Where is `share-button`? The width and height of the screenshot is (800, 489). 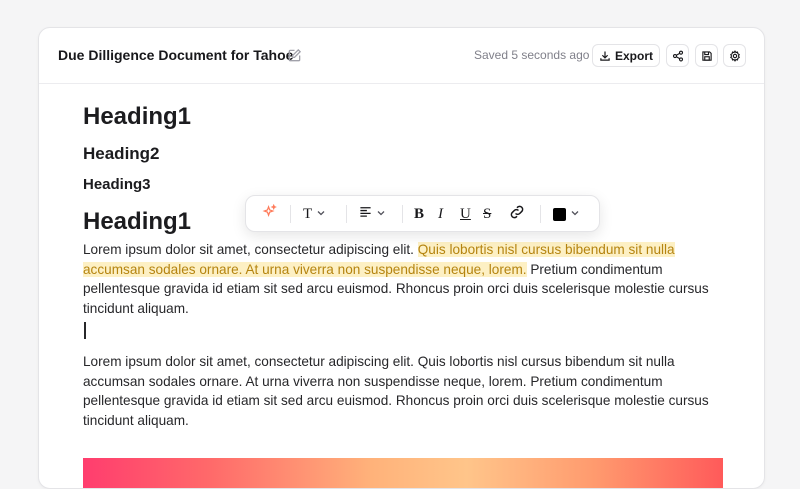 share-button is located at coordinates (677, 55).